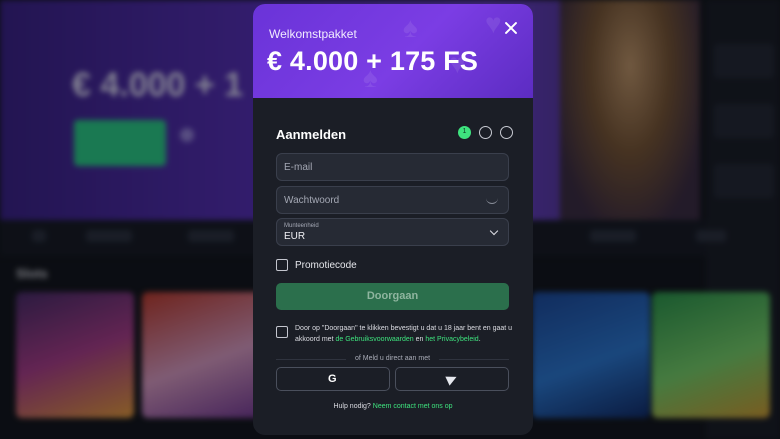 This screenshot has width=780, height=439. I want to click on currency-select: Munteenheid EUR, so click(392, 232).